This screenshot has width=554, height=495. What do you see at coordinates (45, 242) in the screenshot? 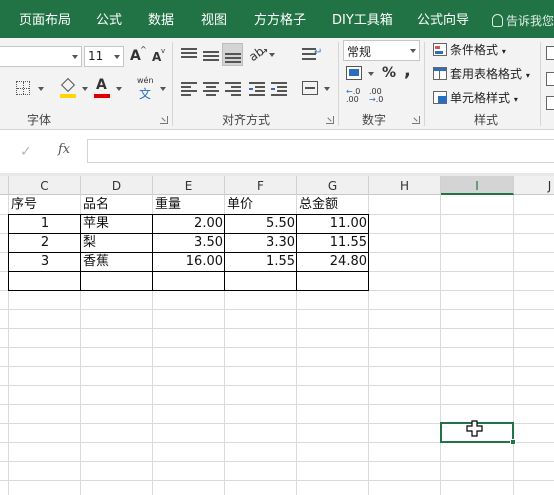
I see `table-cell: 2` at bounding box center [45, 242].